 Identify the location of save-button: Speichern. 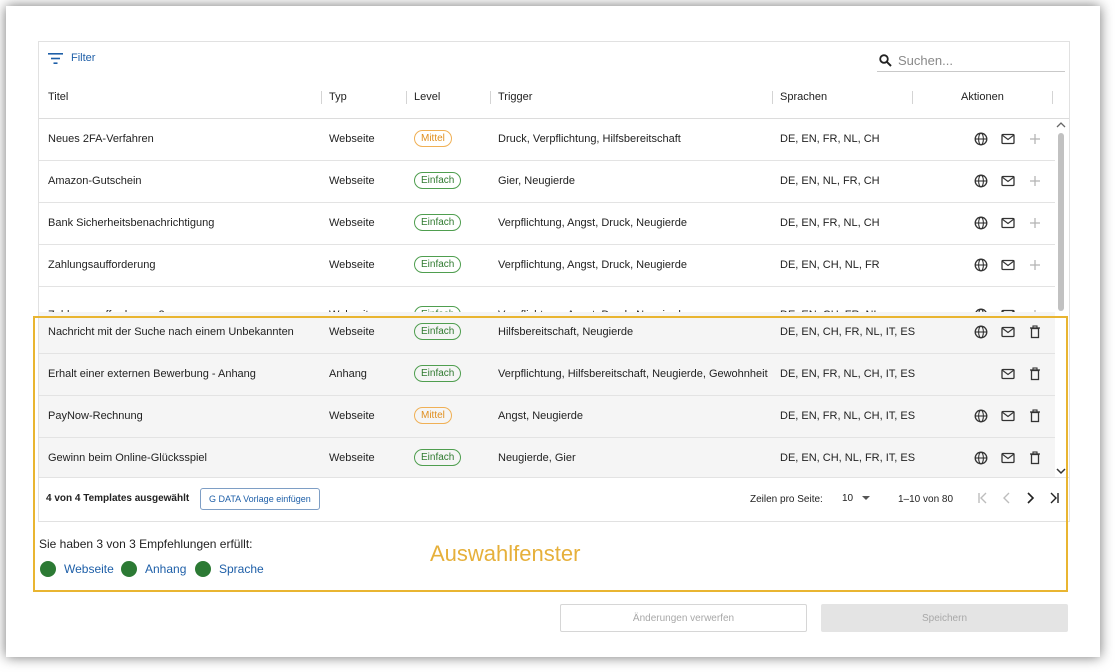
(944, 618).